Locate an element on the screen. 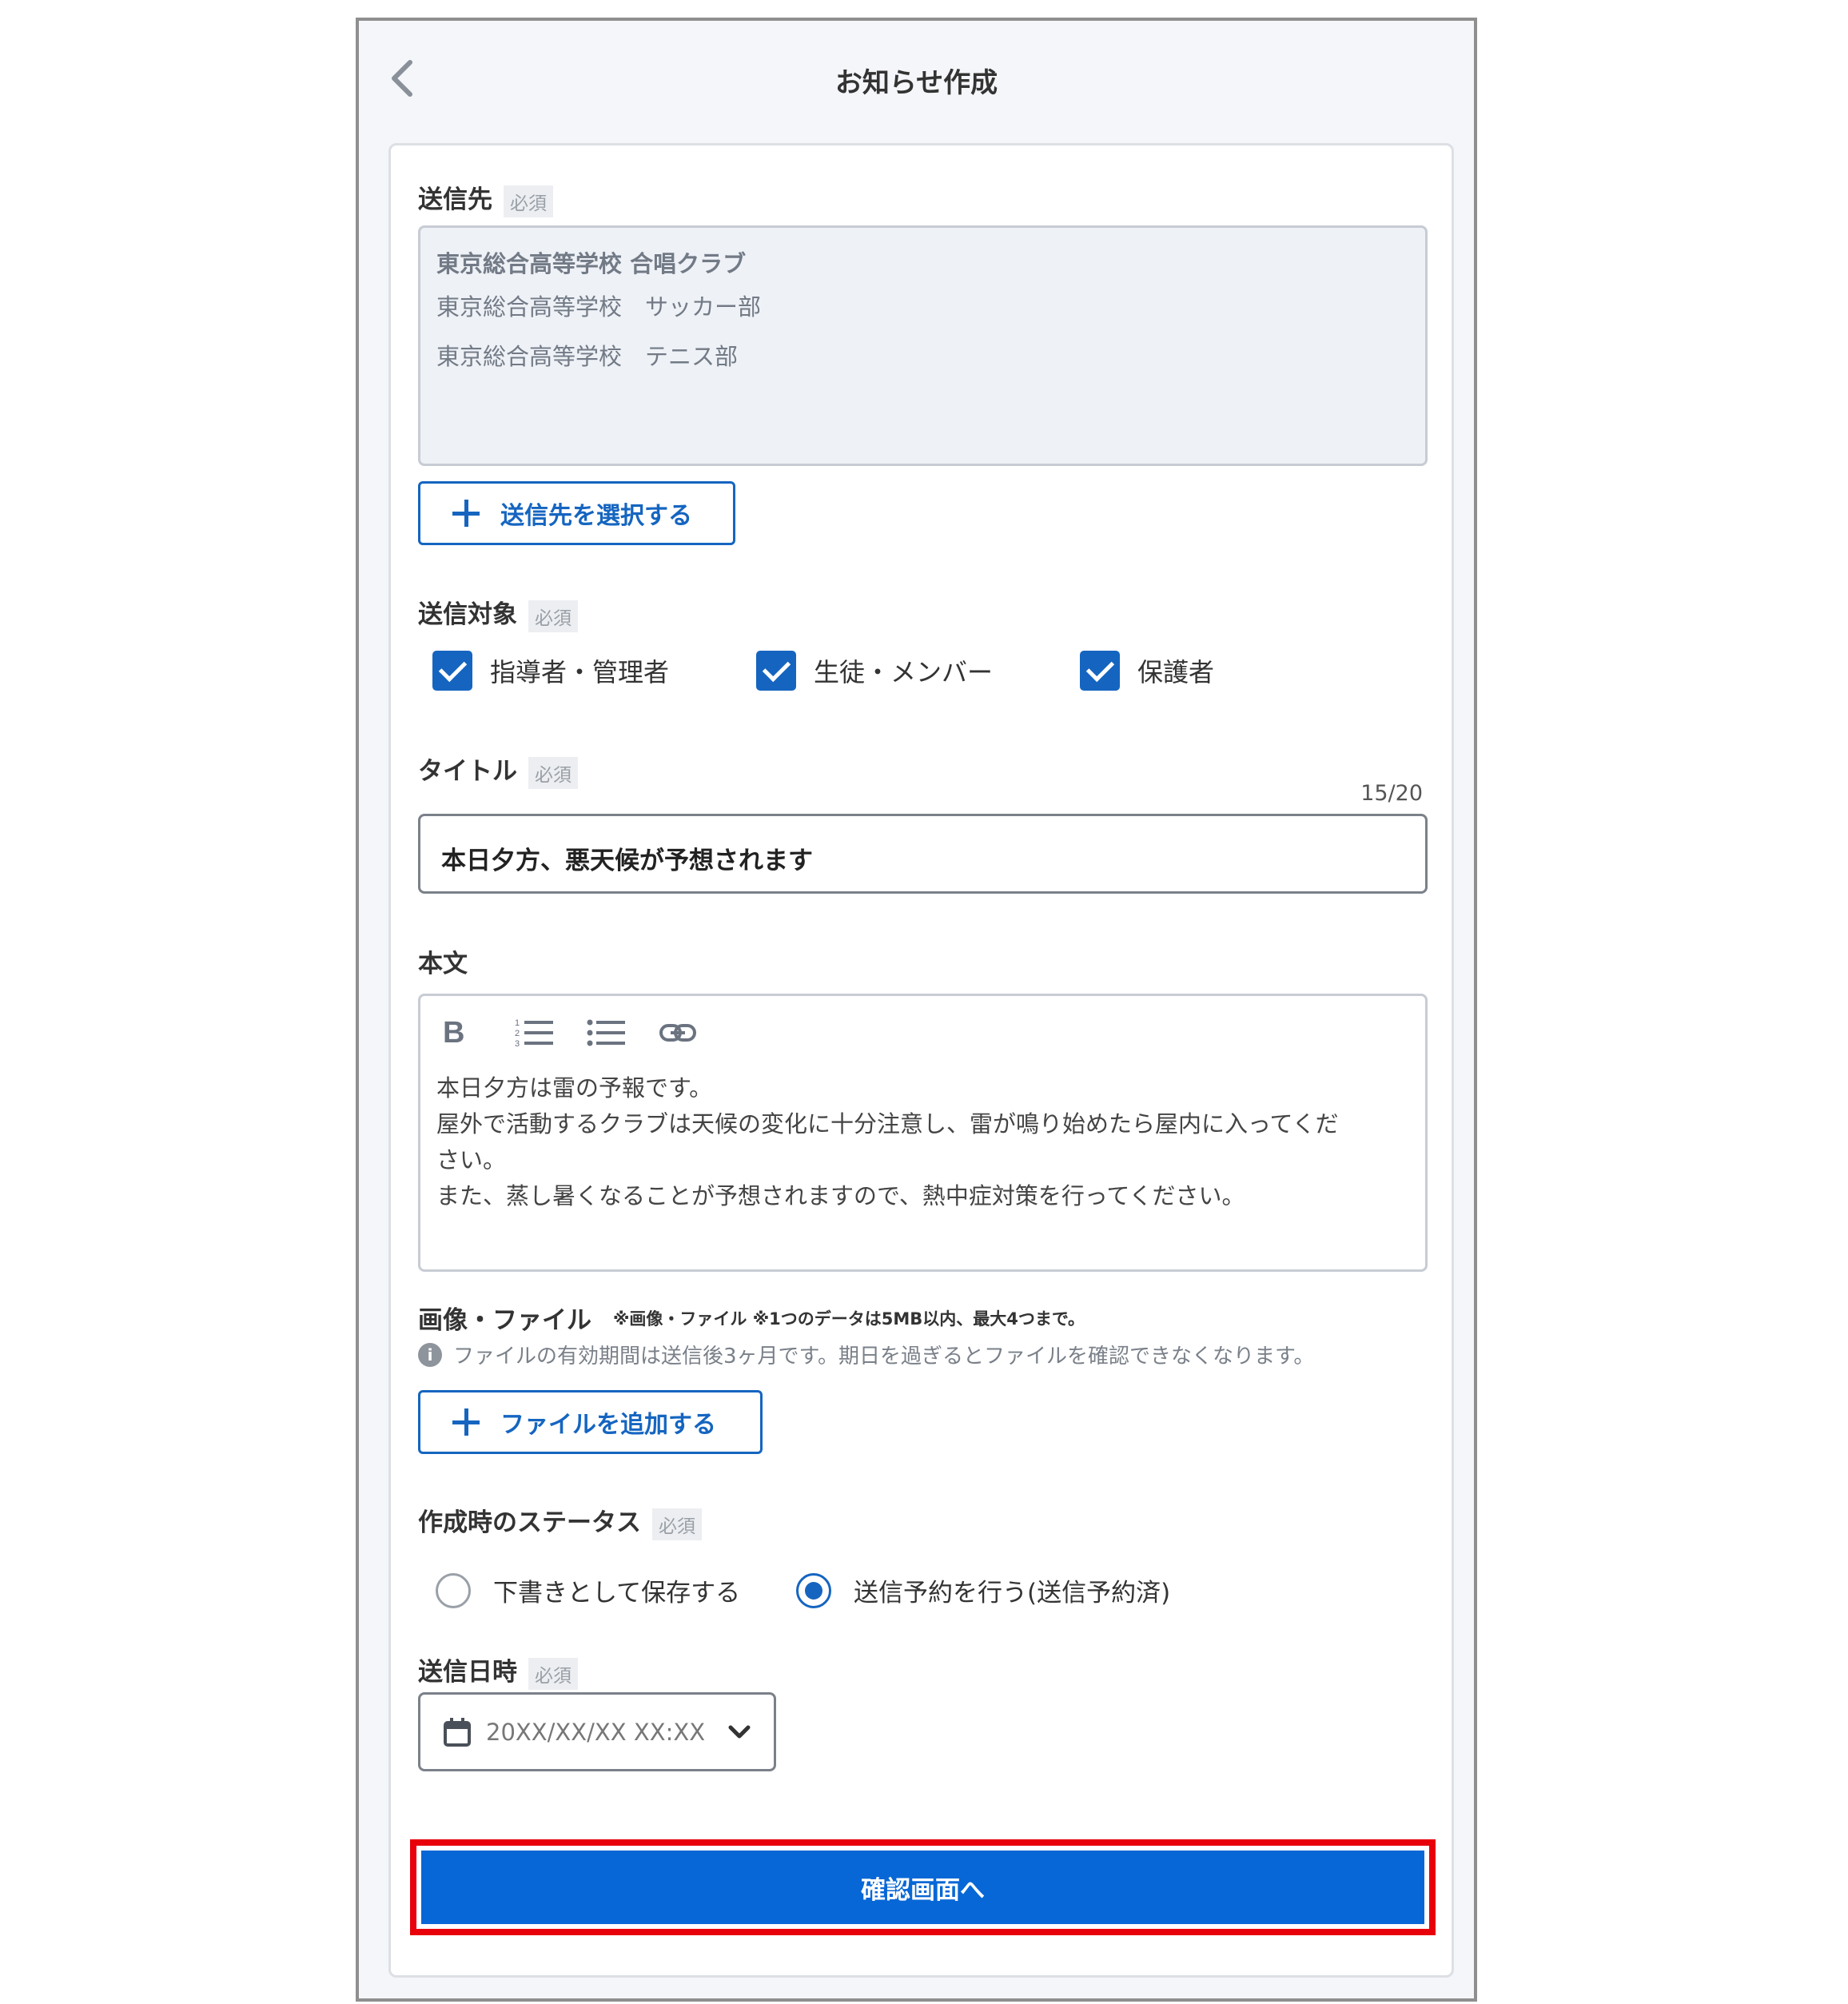 The width and height of the screenshot is (1848, 2004). status-label: 作成時のステータス 必須 is located at coordinates (560, 1521).